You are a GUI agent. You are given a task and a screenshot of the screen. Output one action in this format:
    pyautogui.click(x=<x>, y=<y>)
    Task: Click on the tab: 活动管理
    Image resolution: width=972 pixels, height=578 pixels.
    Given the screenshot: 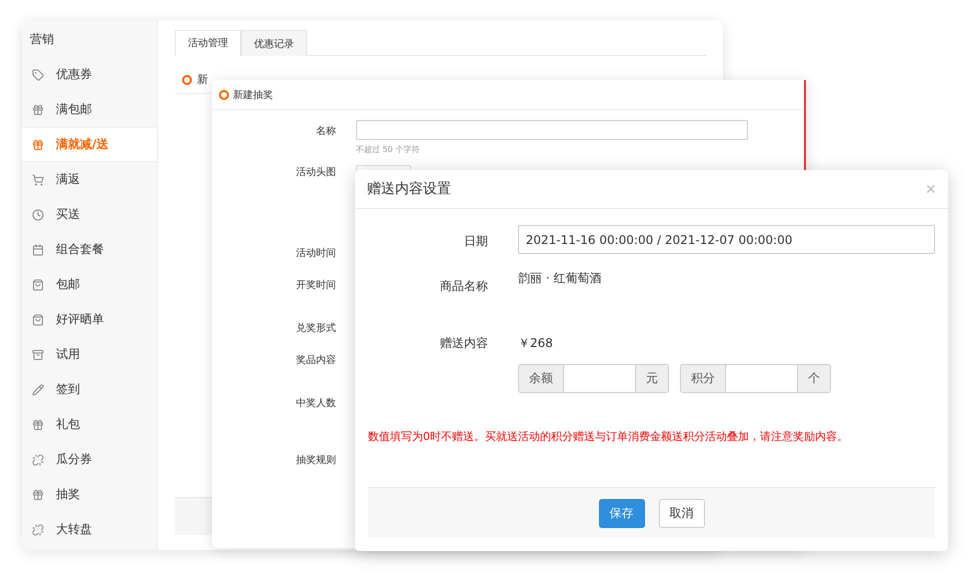 What is the action you would take?
    pyautogui.click(x=208, y=43)
    